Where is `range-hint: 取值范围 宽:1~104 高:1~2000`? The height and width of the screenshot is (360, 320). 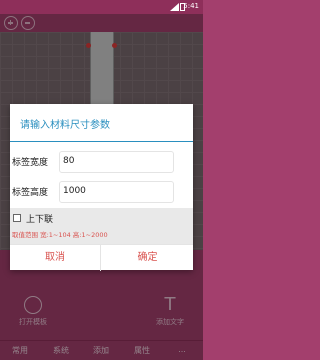 range-hint: 取值范围 宽:1~104 高:1~2000 is located at coordinates (60, 235).